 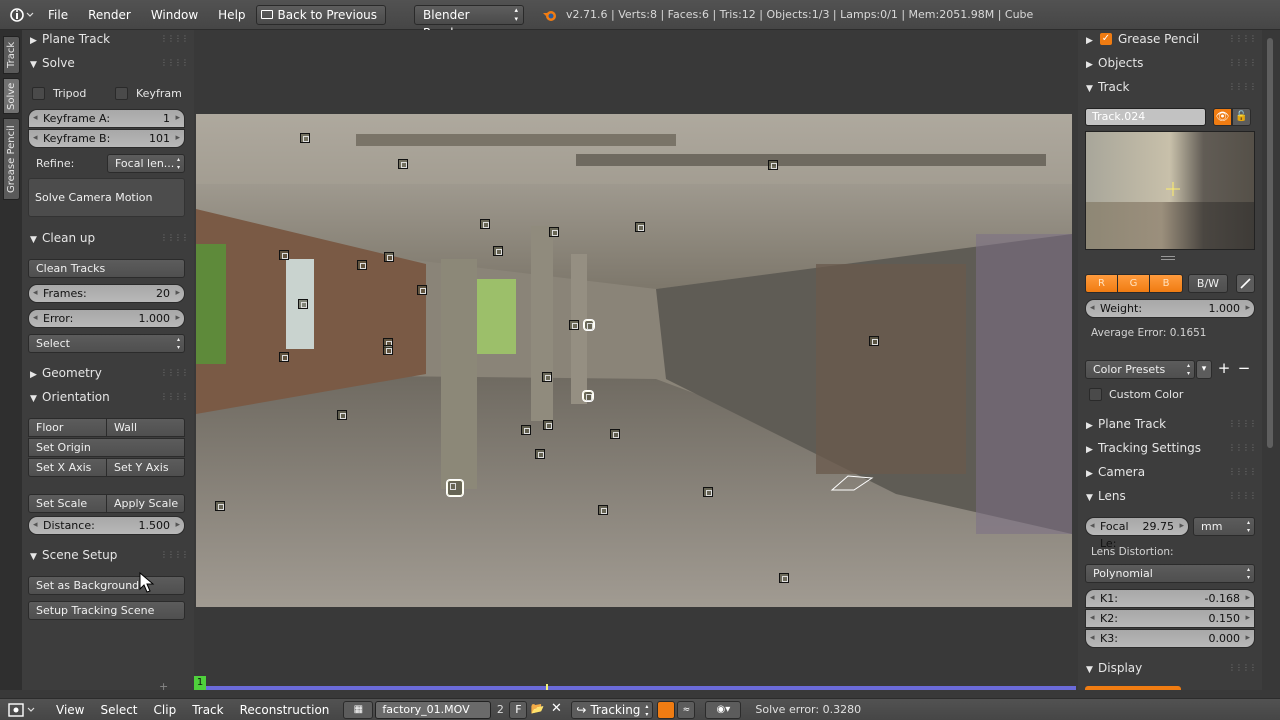 I want to click on clip-timeline: 1, so click(x=636, y=687).